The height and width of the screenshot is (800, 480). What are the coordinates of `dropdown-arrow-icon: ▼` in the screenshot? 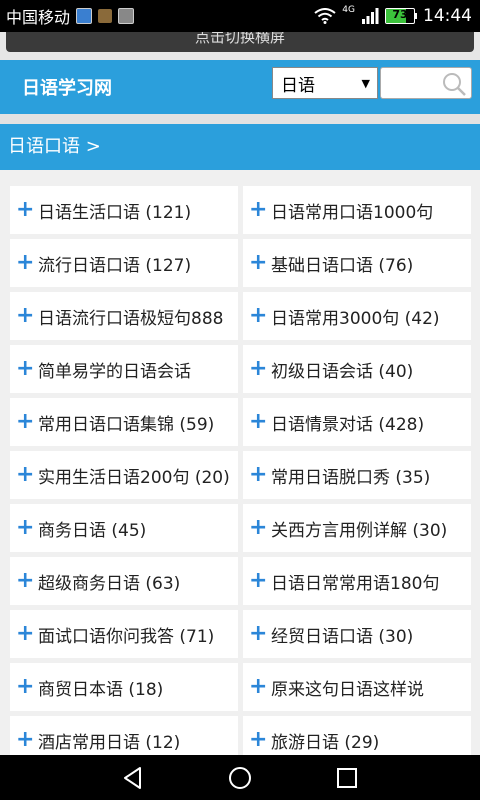 It's located at (365, 83).